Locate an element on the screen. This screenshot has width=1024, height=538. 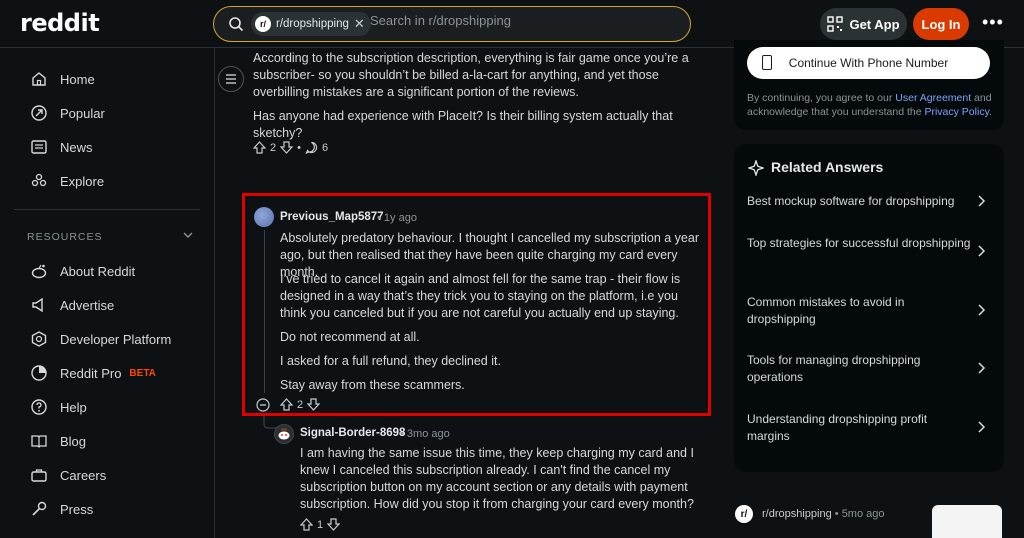
nav-label: Careers is located at coordinates (83, 475).